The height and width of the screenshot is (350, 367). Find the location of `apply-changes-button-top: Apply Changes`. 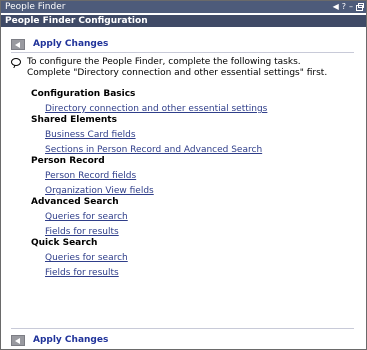

apply-changes-button-top: Apply Changes is located at coordinates (70, 44).